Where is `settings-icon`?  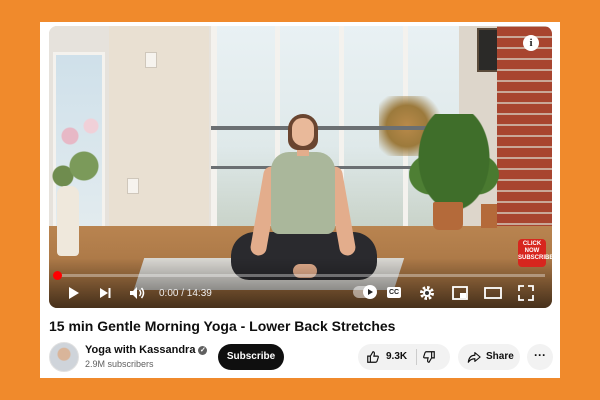
settings-icon is located at coordinates (427, 293).